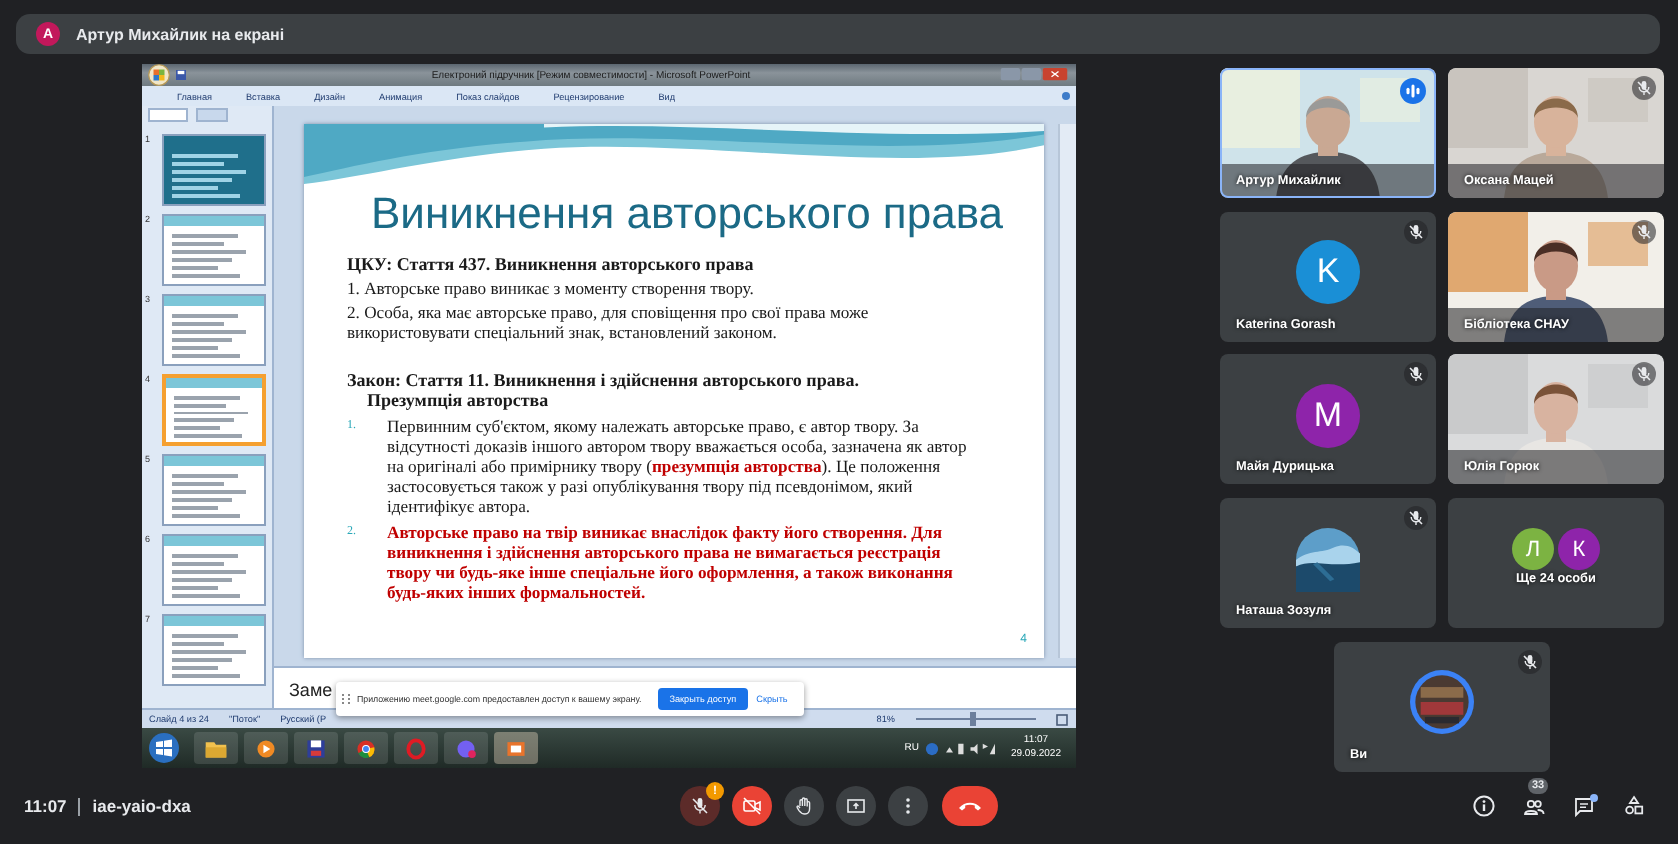 Image resolution: width=1678 pixels, height=844 pixels. I want to click on meeting-time: 11:07, so click(45, 806).